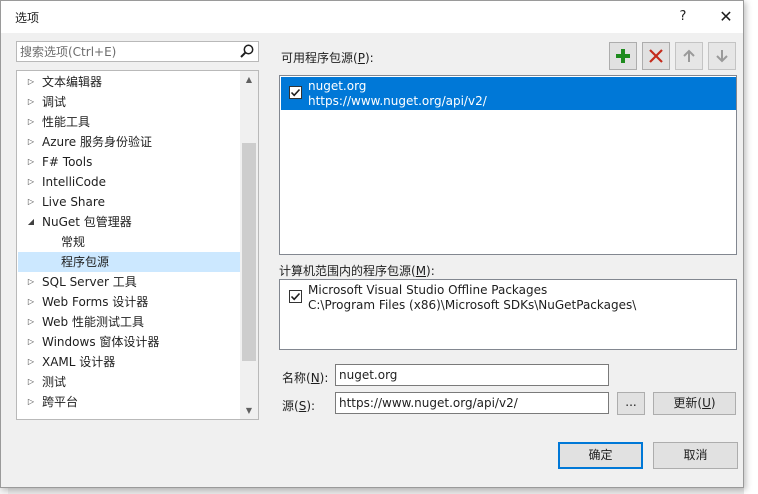  What do you see at coordinates (129, 262) in the screenshot?
I see `tree-item: 程序包源` at bounding box center [129, 262].